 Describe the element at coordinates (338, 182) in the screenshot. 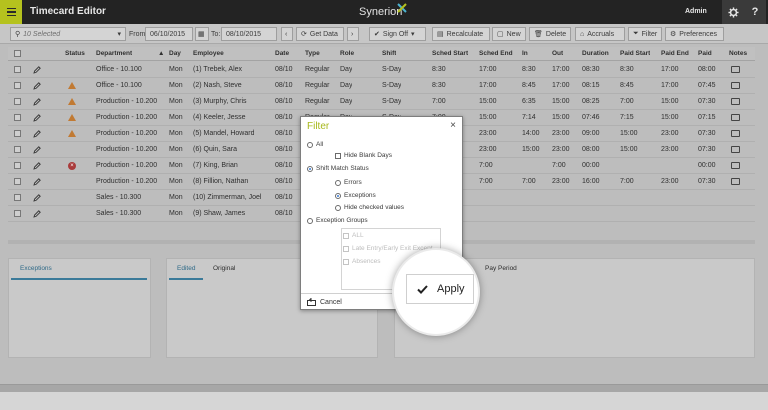

I see `radio-errors` at that location.